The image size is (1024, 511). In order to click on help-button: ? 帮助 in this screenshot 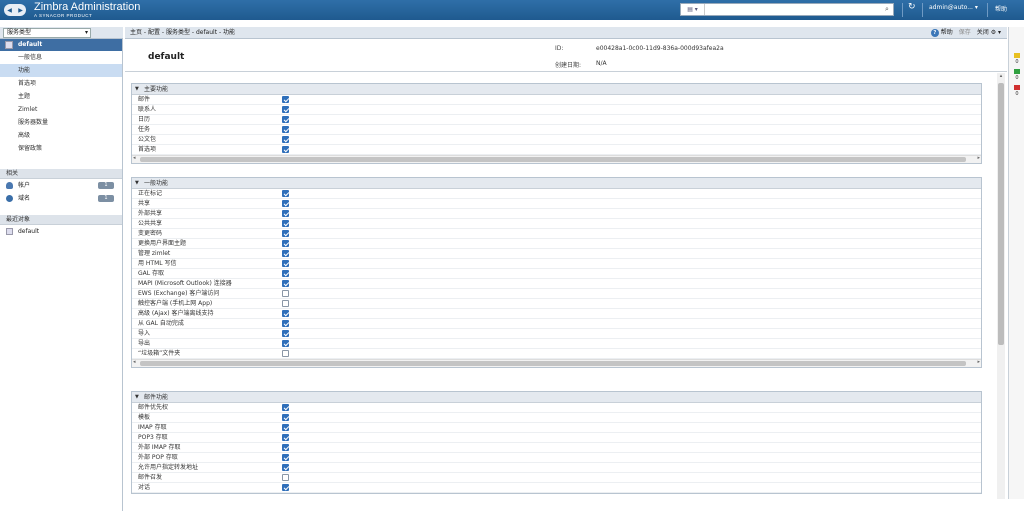, I will do `click(941, 33)`.